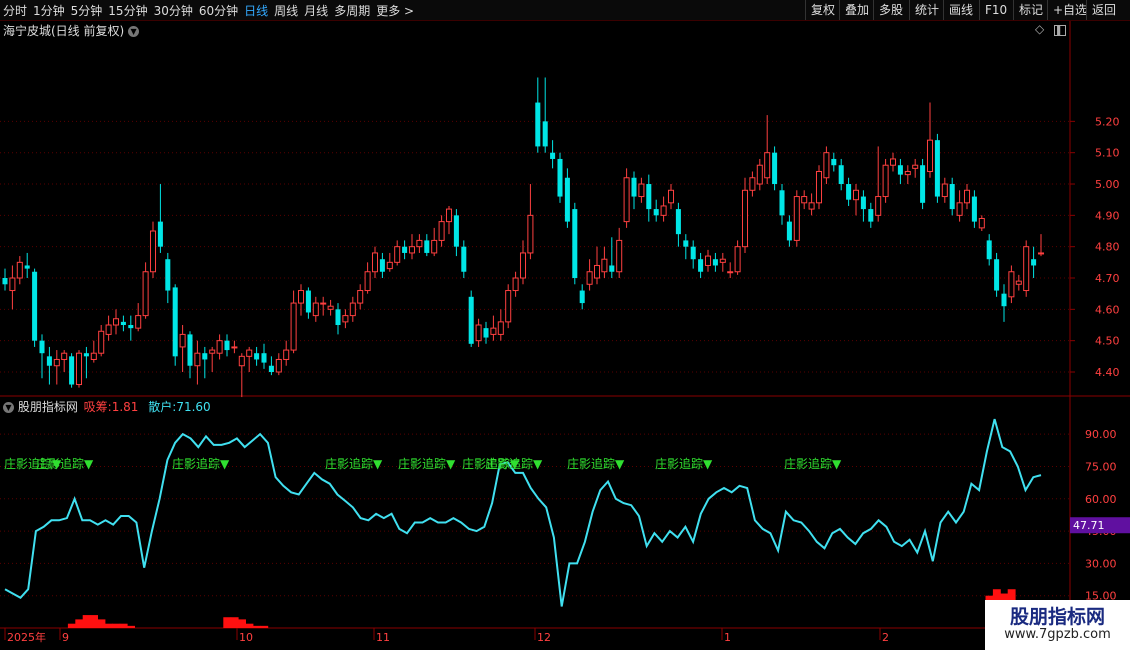  What do you see at coordinates (1101, 499) in the screenshot?
I see `indicator-axis-label: 60.00` at bounding box center [1101, 499].